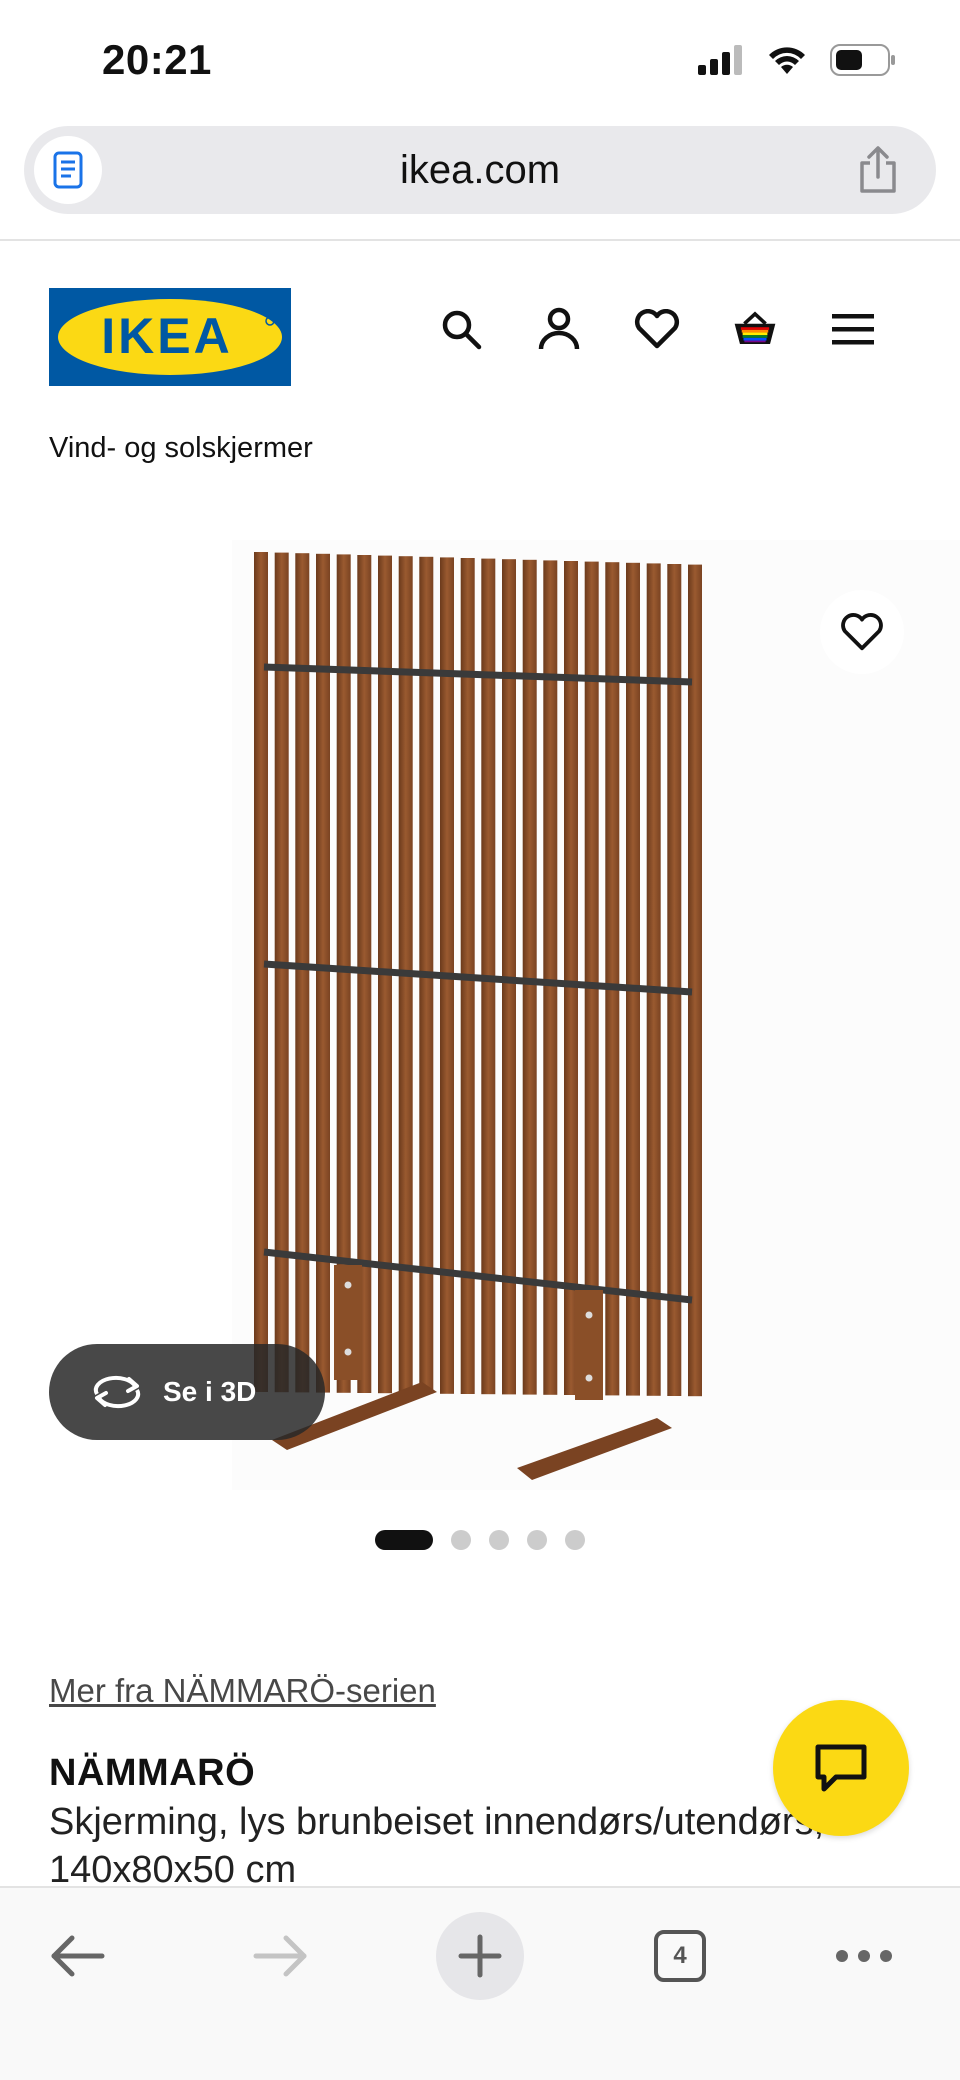  I want to click on site-nav-icons, so click(657, 329).